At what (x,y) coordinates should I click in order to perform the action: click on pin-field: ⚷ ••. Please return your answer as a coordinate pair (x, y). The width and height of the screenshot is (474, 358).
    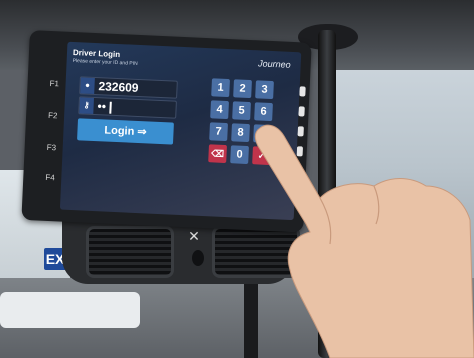
    Looking at the image, I should click on (127, 107).